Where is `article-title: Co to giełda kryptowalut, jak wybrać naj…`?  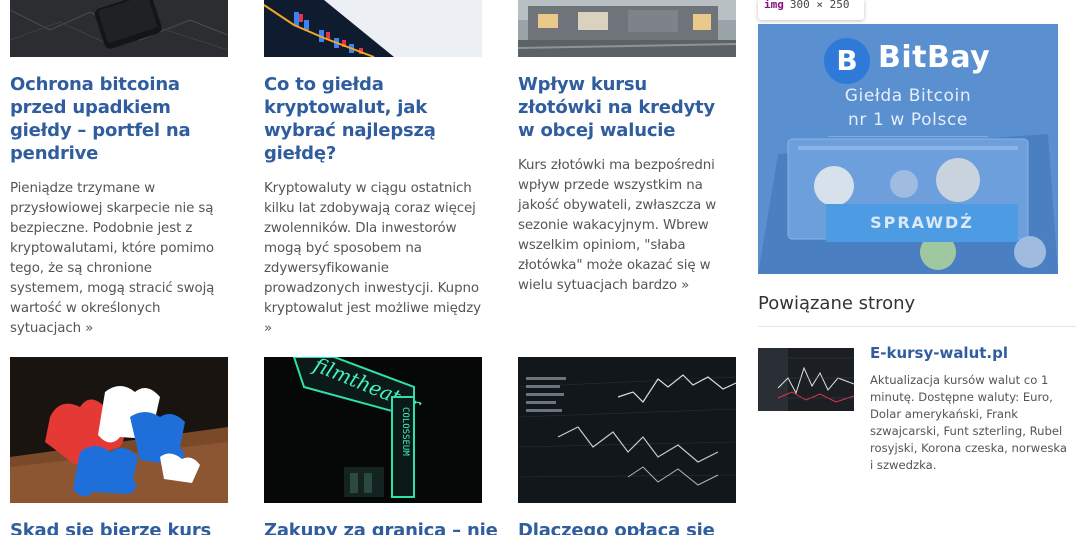
article-title: Co to giełda kryptowalut, jak wybrać naj… is located at coordinates (373, 119).